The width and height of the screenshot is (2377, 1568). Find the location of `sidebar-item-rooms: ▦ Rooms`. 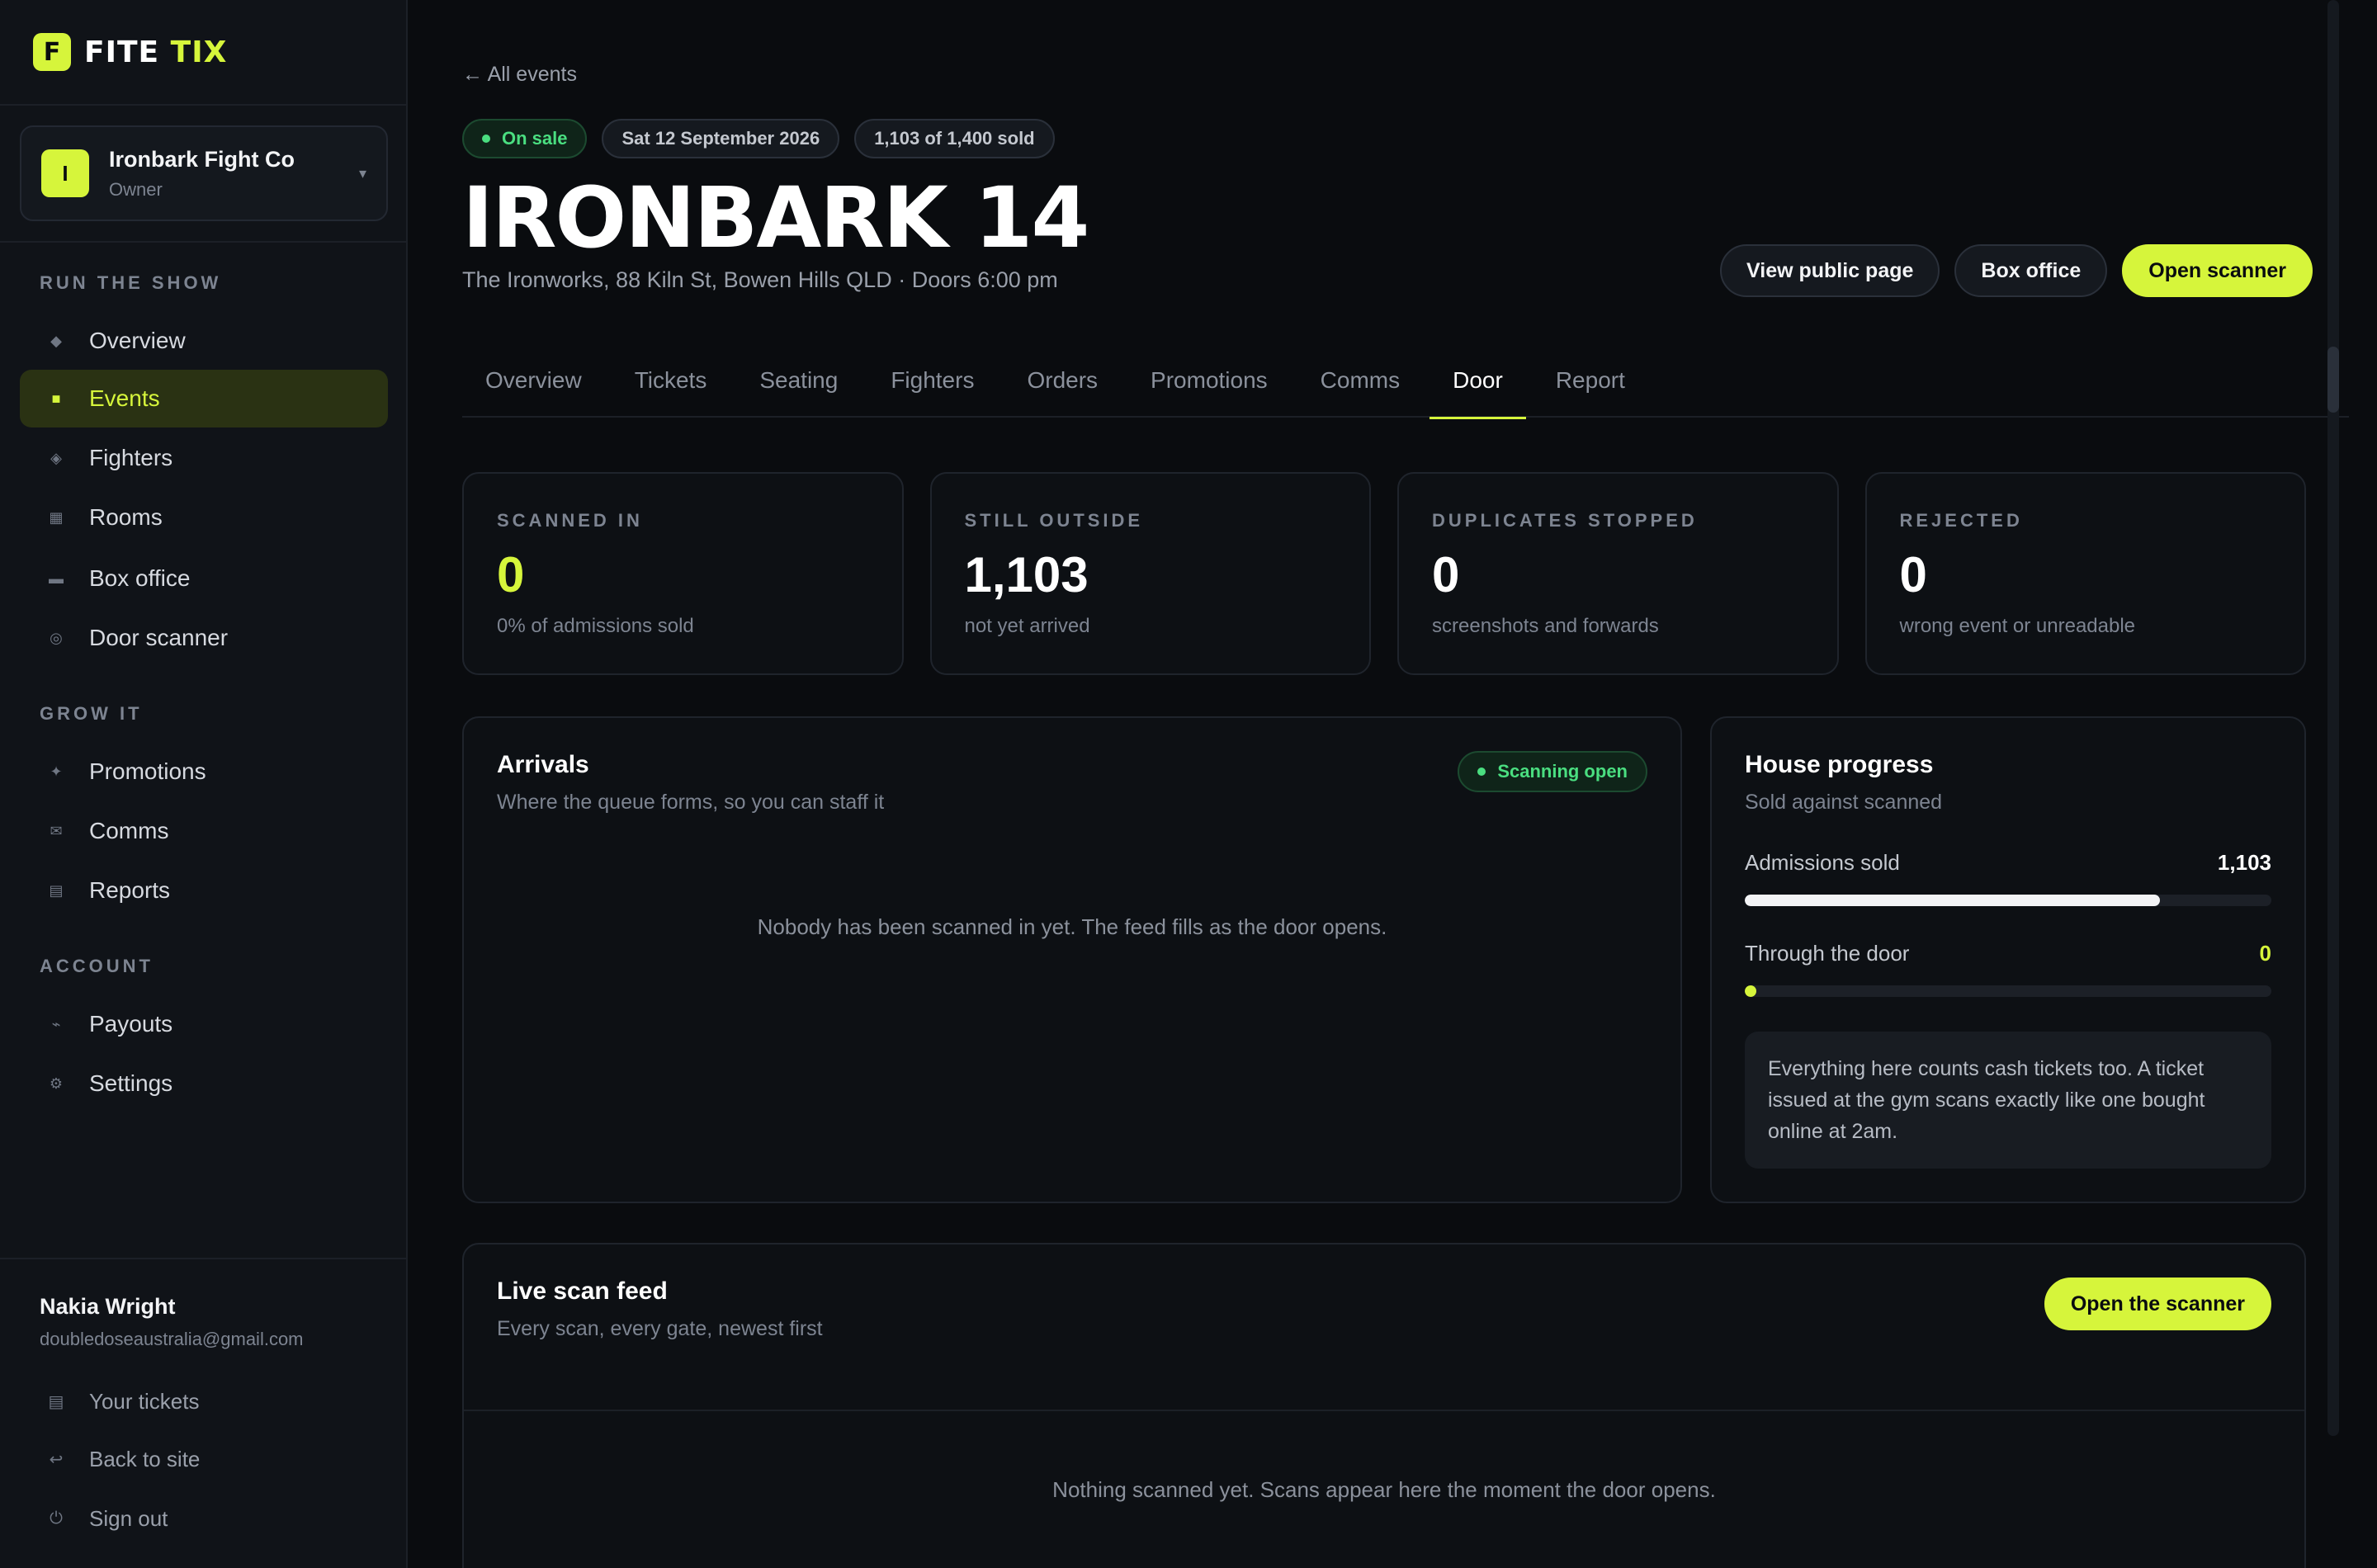

sidebar-item-rooms: ▦ Rooms is located at coordinates (204, 517).